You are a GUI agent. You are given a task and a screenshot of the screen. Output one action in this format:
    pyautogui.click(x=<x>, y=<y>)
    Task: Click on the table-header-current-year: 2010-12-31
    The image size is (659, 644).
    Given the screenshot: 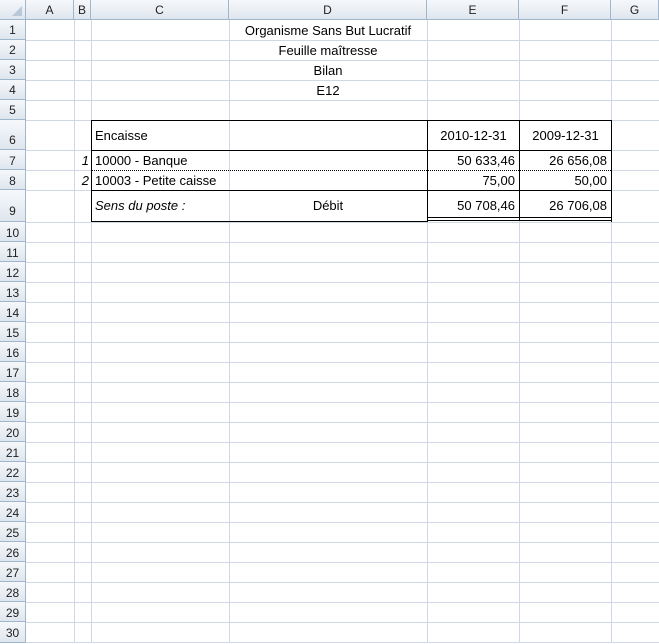 What is the action you would take?
    pyautogui.click(x=473, y=135)
    